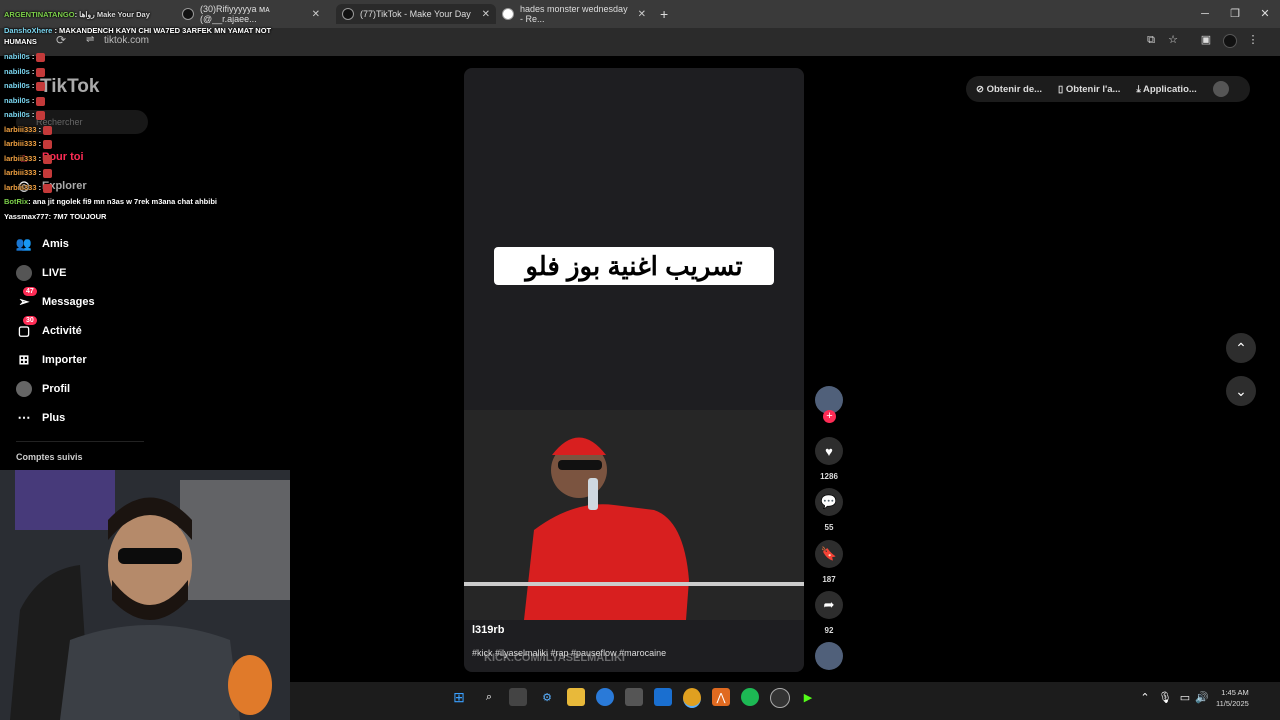 The width and height of the screenshot is (1280, 720). Describe the element at coordinates (829, 630) in the screenshot. I see `share-count: 92` at that location.